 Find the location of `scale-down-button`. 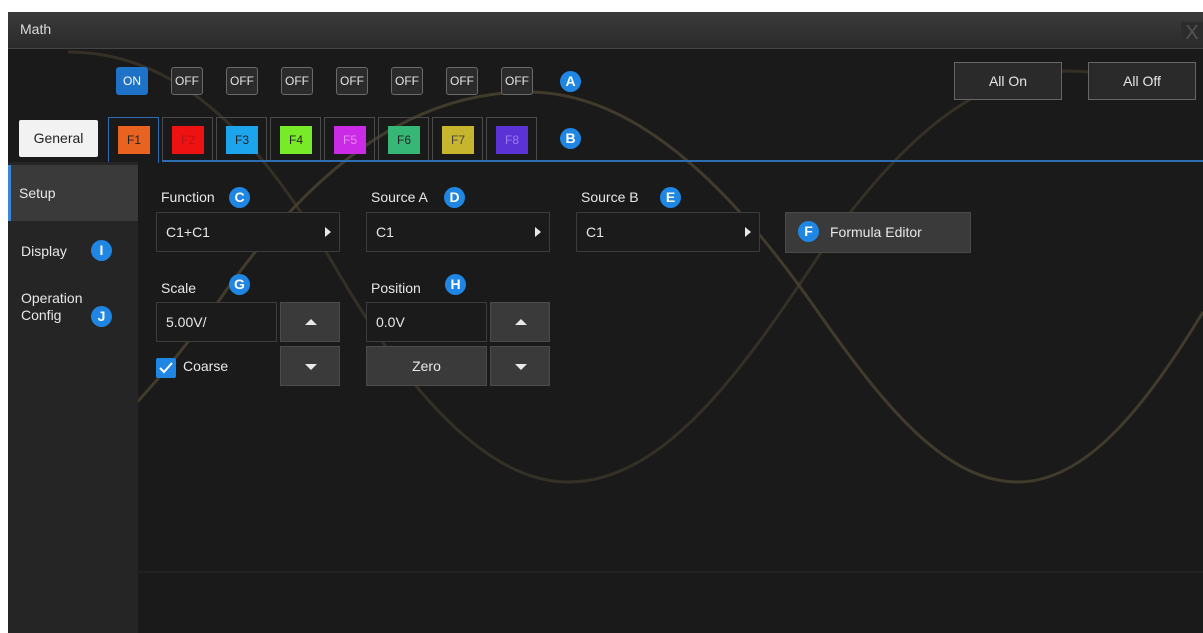

scale-down-button is located at coordinates (310, 366).